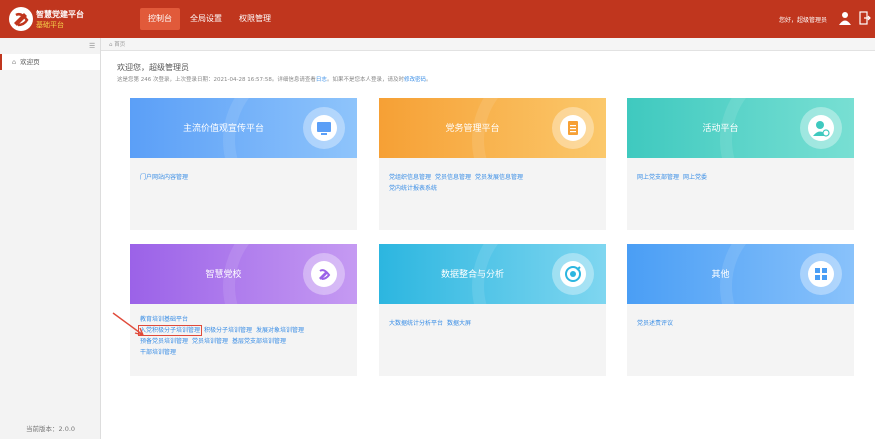  I want to click on link-activist-training: 积极分子培训管理, so click(228, 330).